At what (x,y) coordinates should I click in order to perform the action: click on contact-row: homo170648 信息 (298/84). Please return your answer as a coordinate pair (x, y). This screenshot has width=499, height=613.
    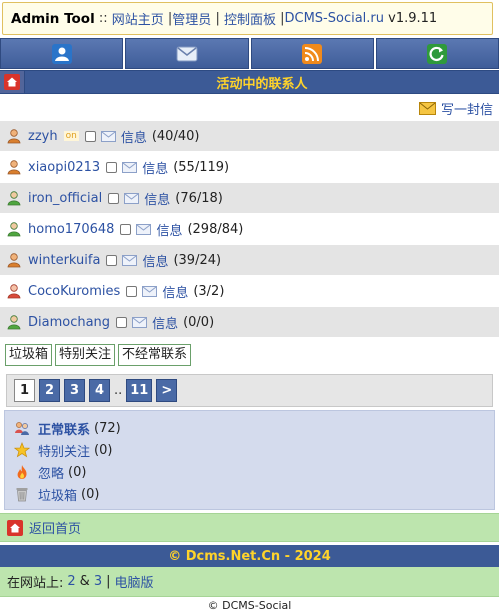
    Looking at the image, I should click on (249, 229).